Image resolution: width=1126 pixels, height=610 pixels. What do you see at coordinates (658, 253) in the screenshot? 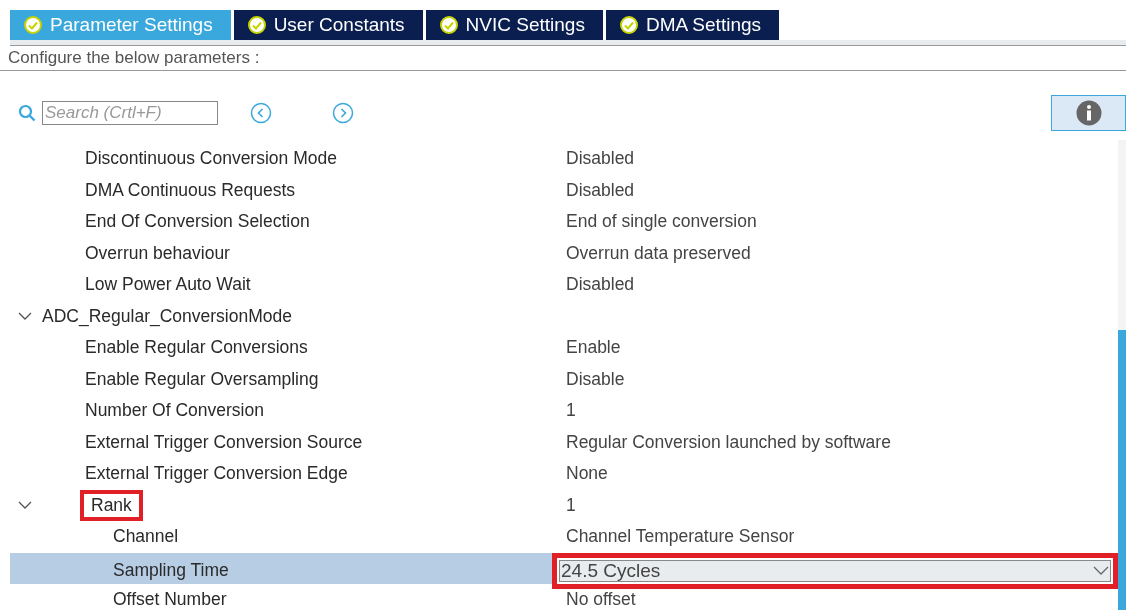
I see `parameter-value: Overrun data preserved` at bounding box center [658, 253].